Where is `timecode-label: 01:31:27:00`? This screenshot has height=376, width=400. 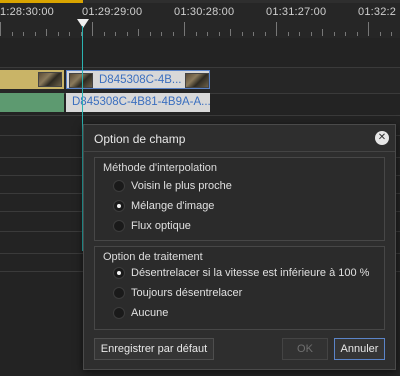 timecode-label: 01:31:27:00 is located at coordinates (296, 12).